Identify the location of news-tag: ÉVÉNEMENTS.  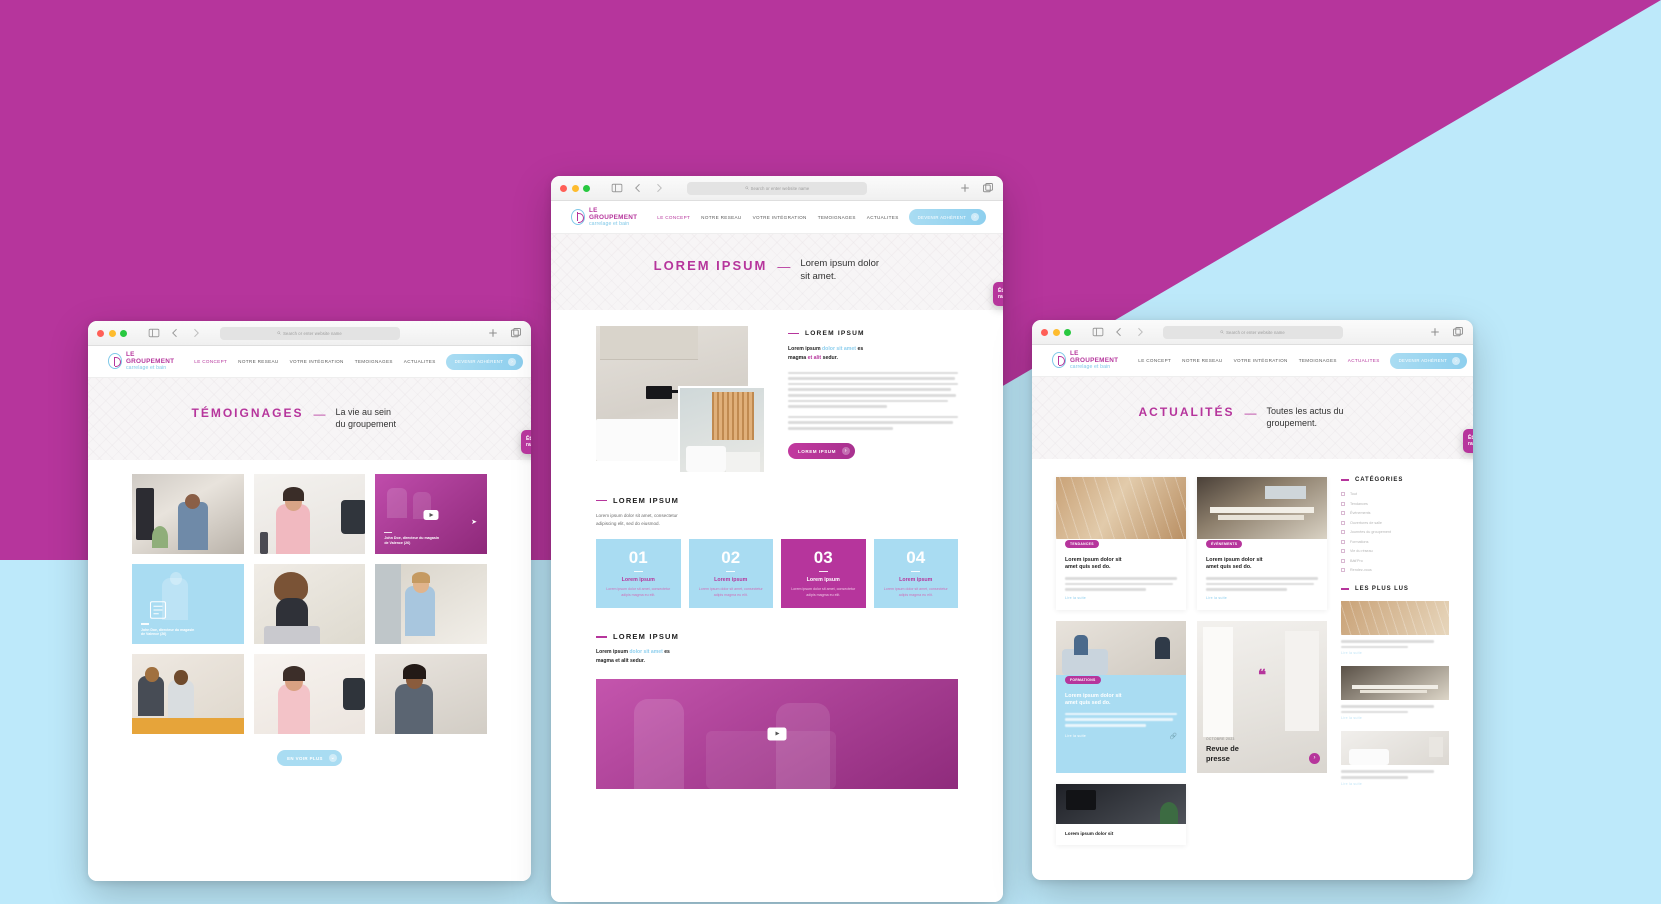
(1224, 544).